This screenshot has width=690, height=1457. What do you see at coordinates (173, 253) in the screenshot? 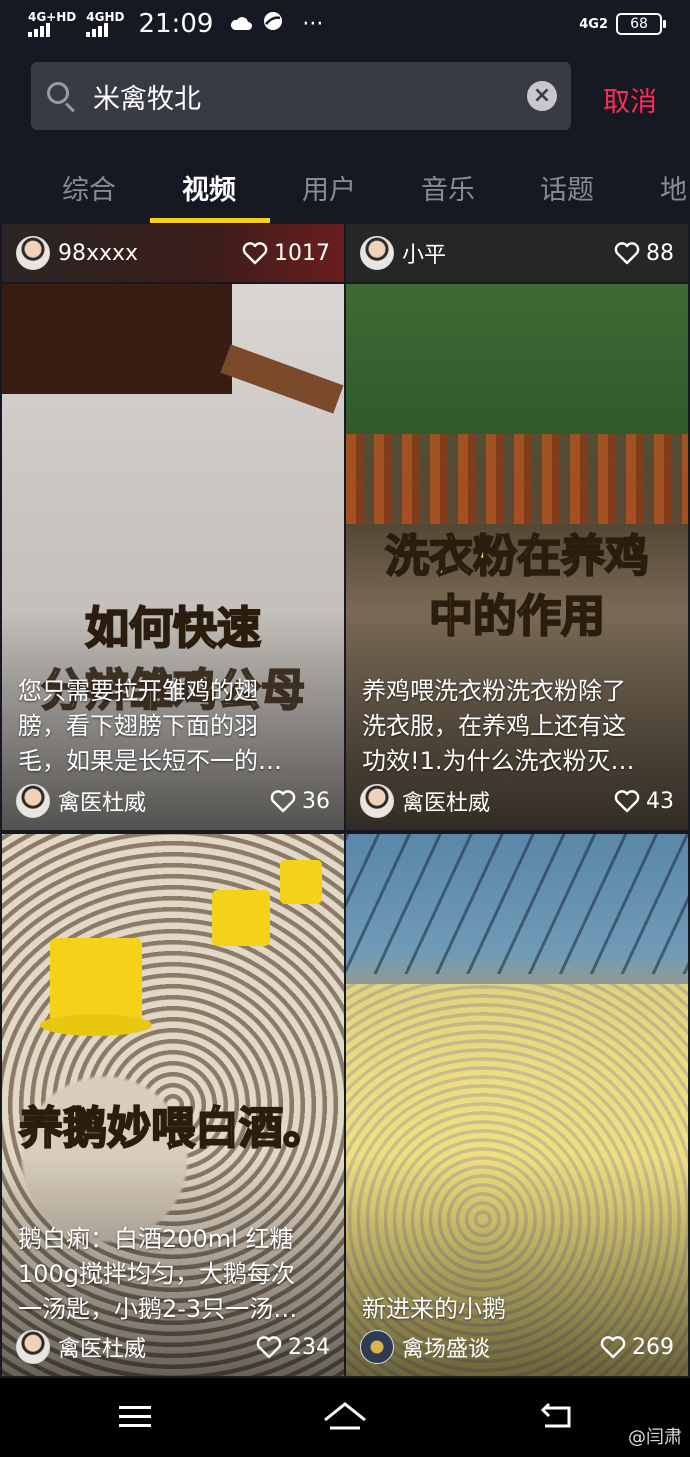
I see `video-card-top-left: 98xxxx 1017` at bounding box center [173, 253].